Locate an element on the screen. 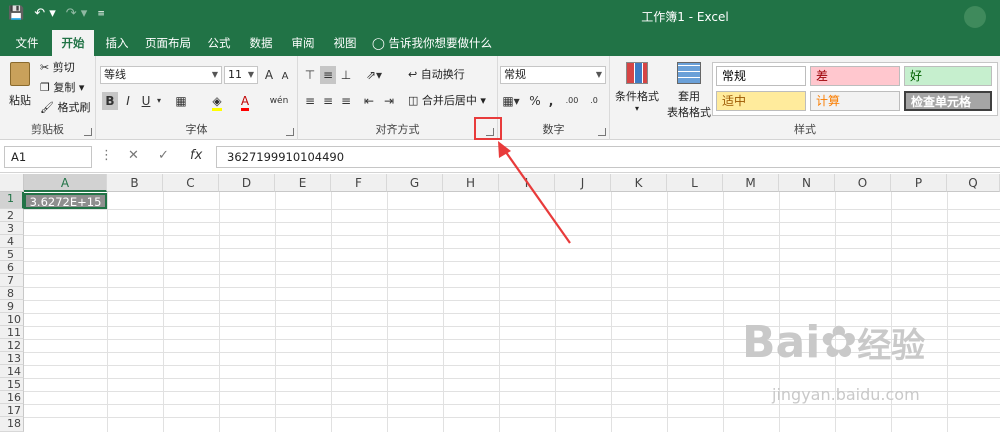  row-header: 13 is located at coordinates (12, 358).